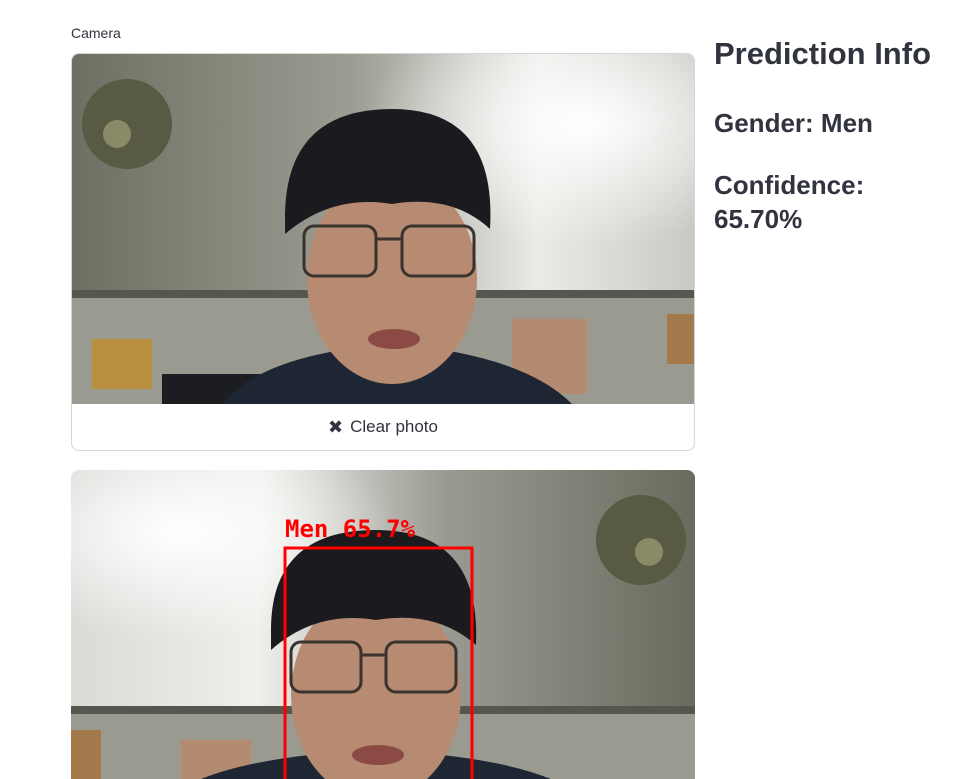 The width and height of the screenshot is (959, 779). Describe the element at coordinates (336, 427) in the screenshot. I see `close-icon: ✖` at that location.